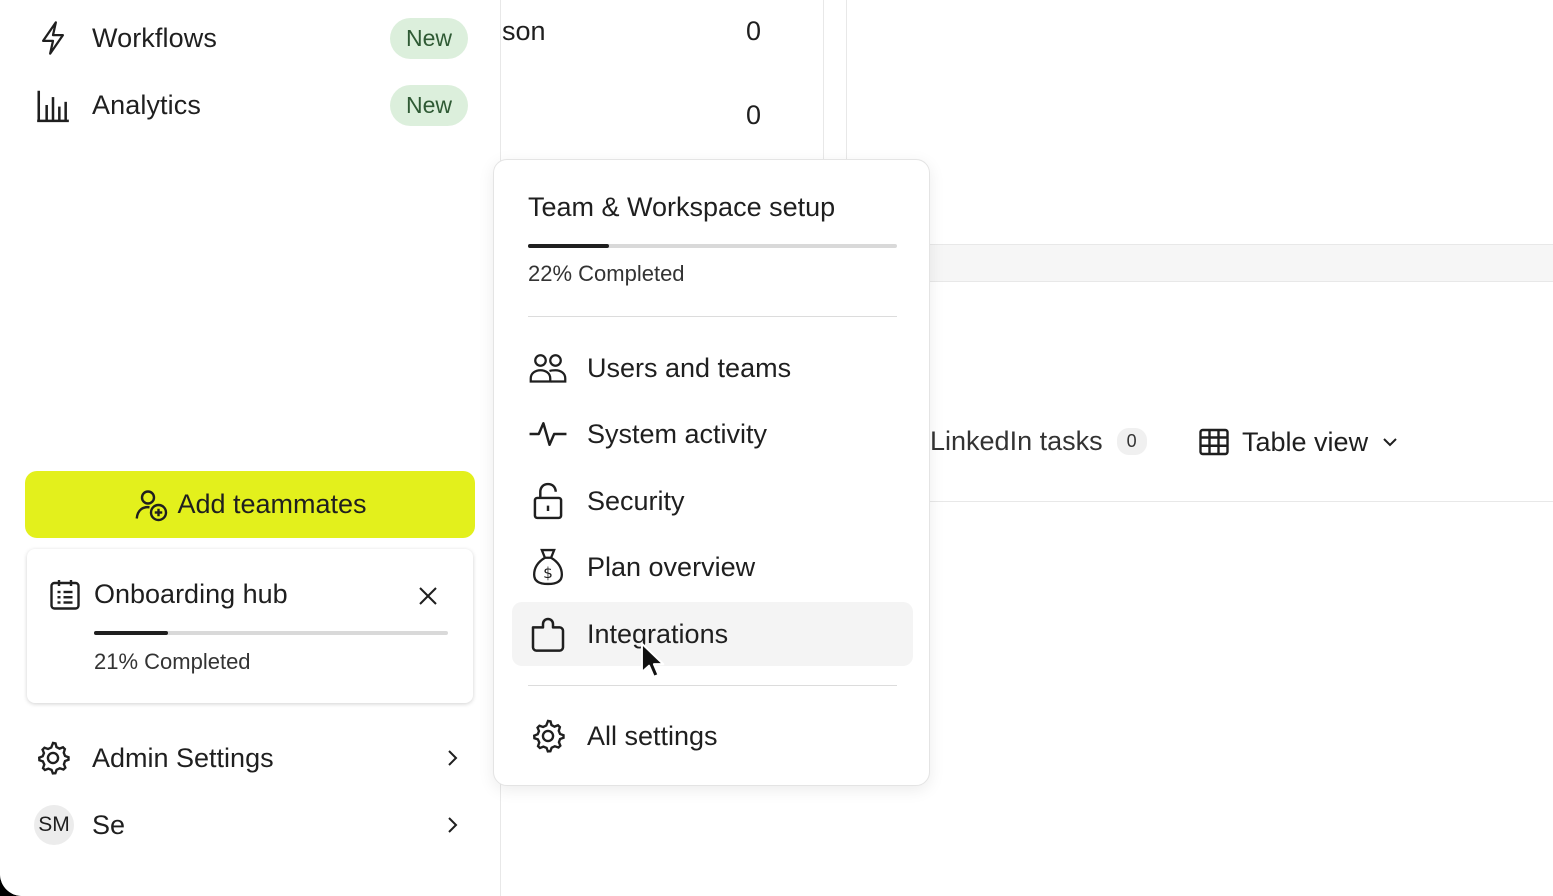 The image size is (1553, 896). Describe the element at coordinates (548, 368) in the screenshot. I see `users-icon` at that location.